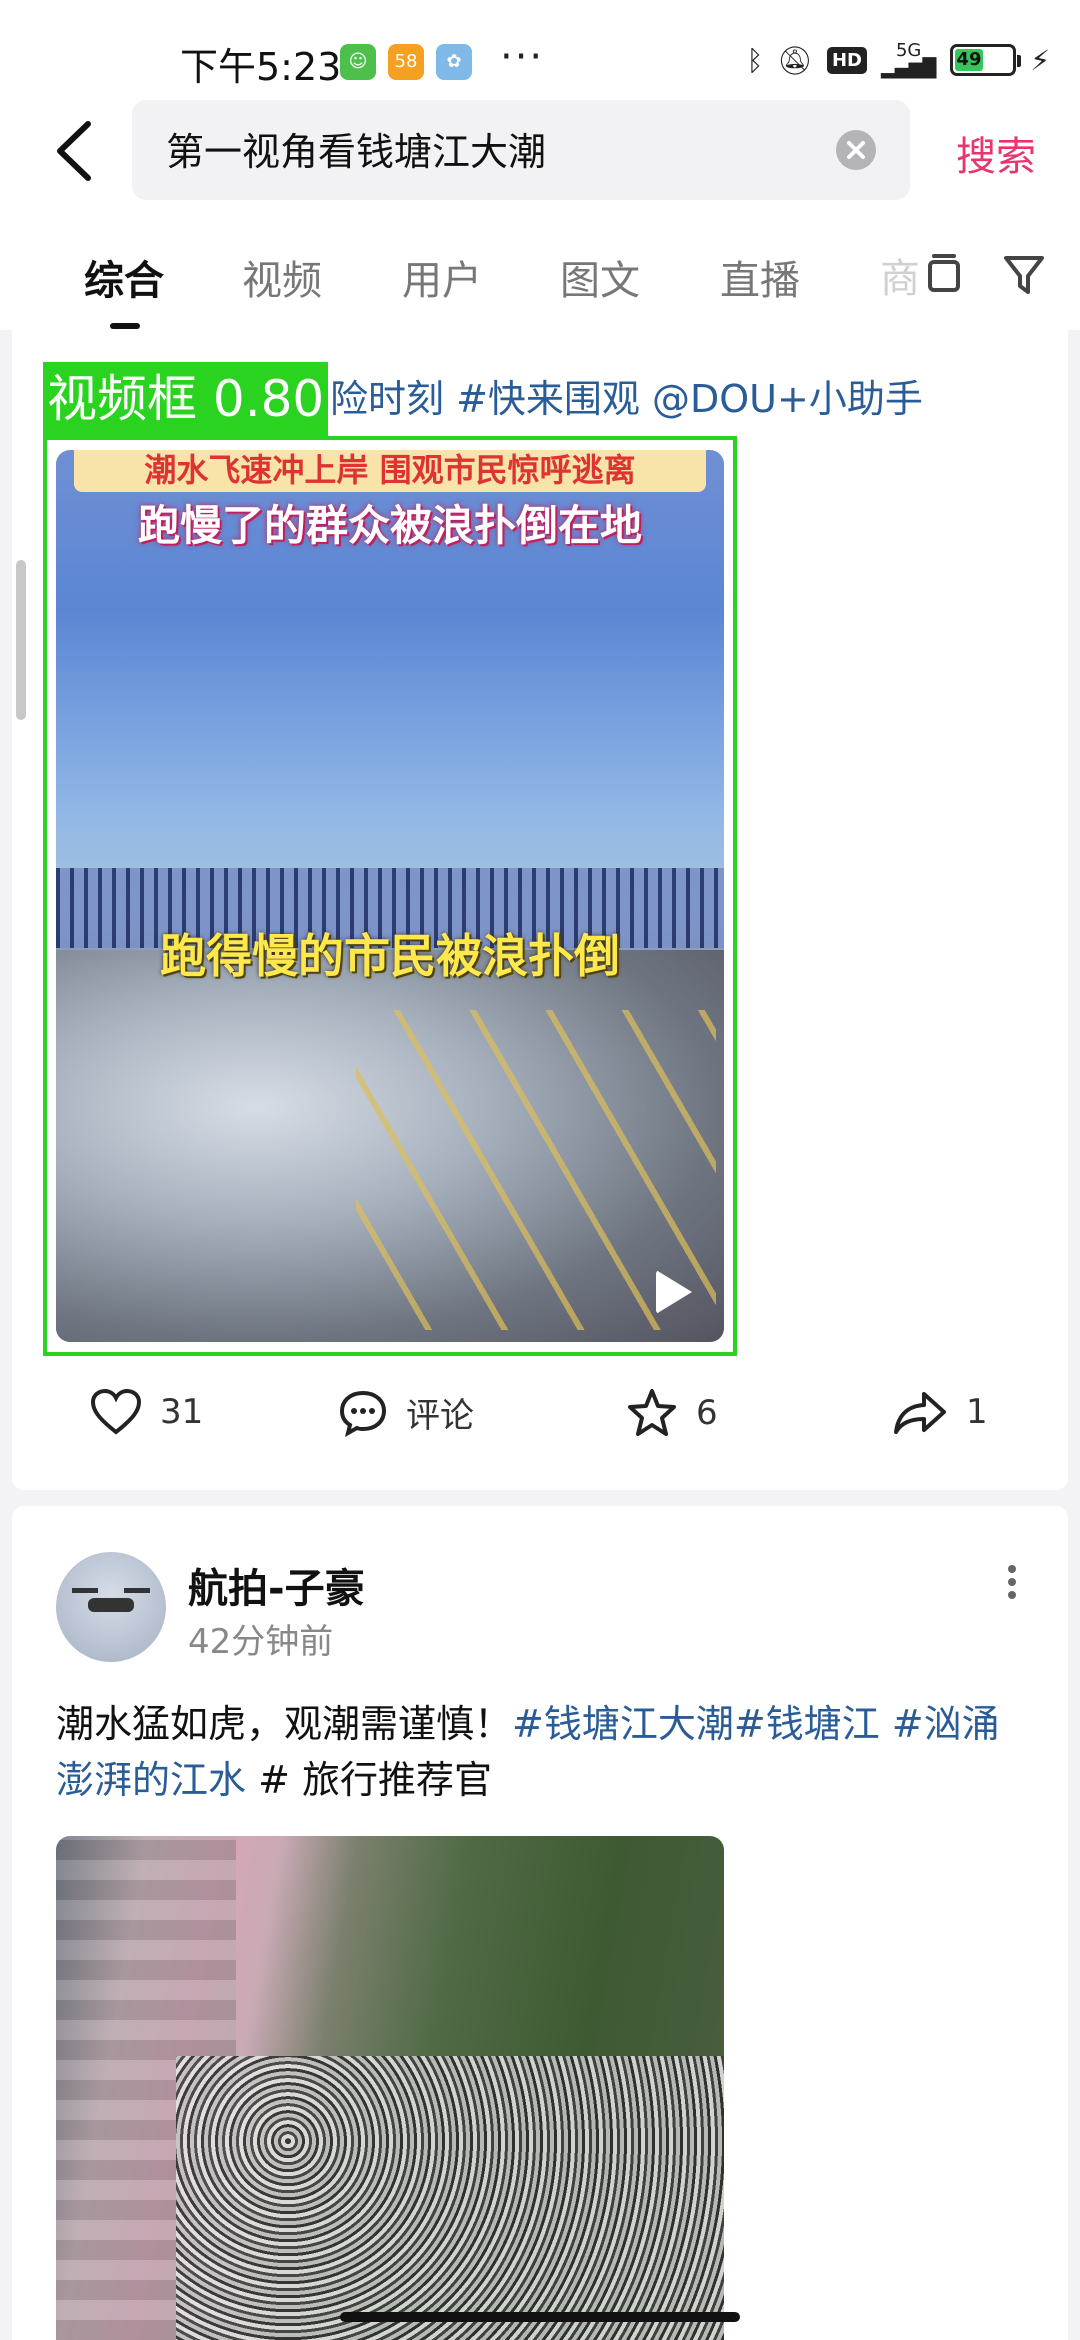 The width and height of the screenshot is (1080, 2340). Describe the element at coordinates (276, 1585) in the screenshot. I see `author-name: 航拍-子豪` at that location.